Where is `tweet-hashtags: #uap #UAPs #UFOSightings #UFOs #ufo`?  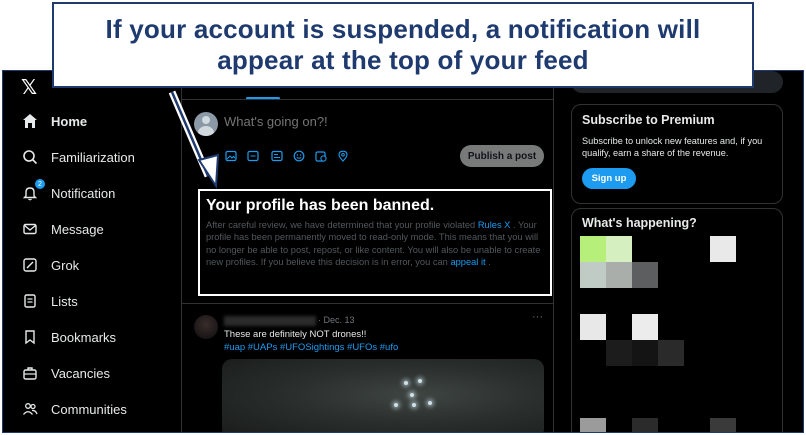
tweet-hashtags: #uap #UAPs #UFOSightings #UFOs #ufo is located at coordinates (311, 347).